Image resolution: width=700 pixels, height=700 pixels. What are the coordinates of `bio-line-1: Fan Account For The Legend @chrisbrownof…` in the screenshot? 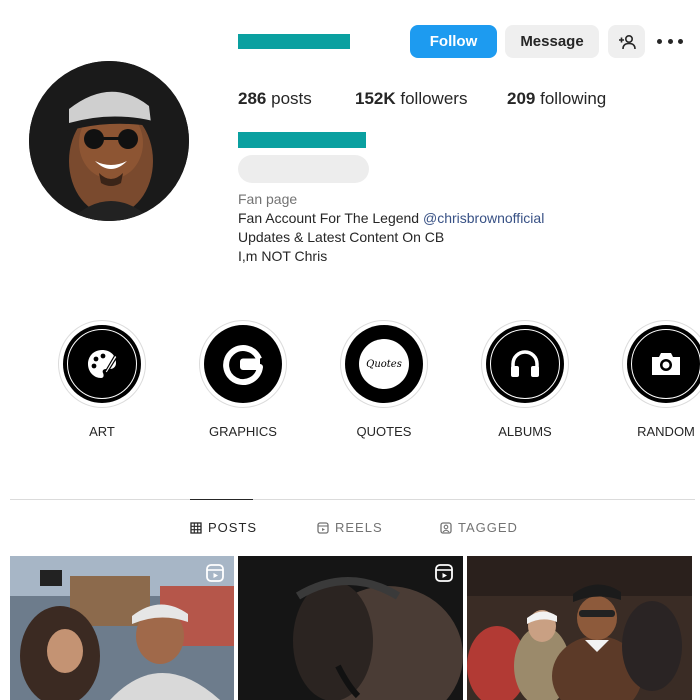 It's located at (391, 218).